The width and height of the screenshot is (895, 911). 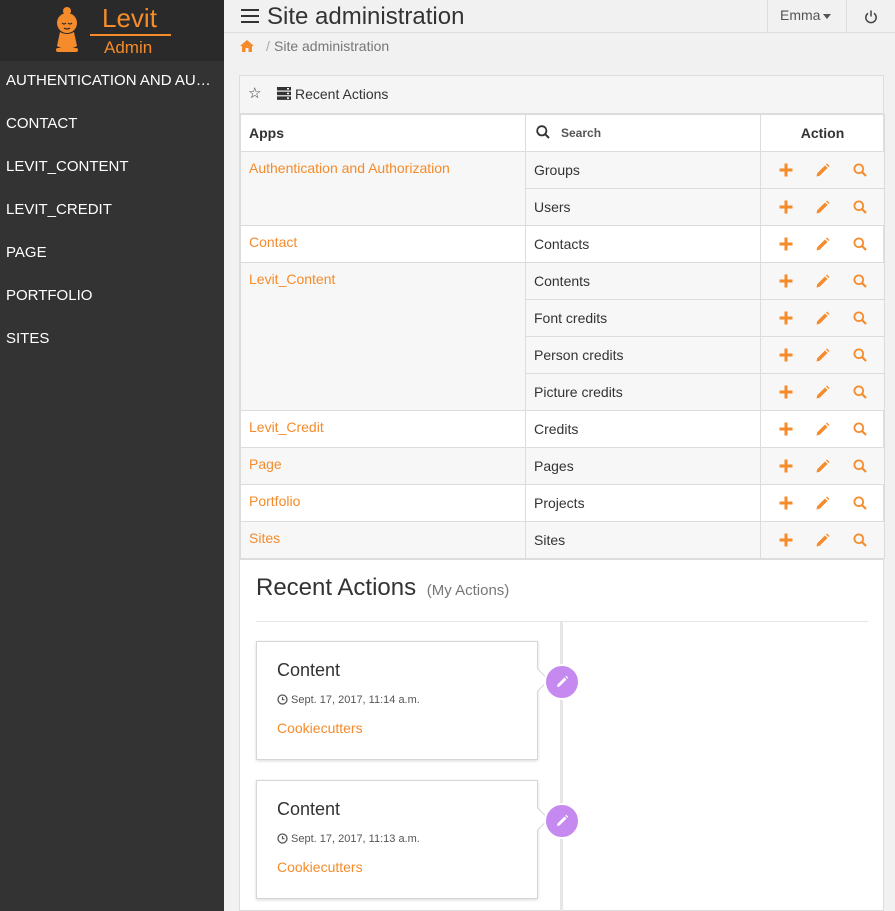 I want to click on table-row: Levit_Credit Credits, so click(x=562, y=429).